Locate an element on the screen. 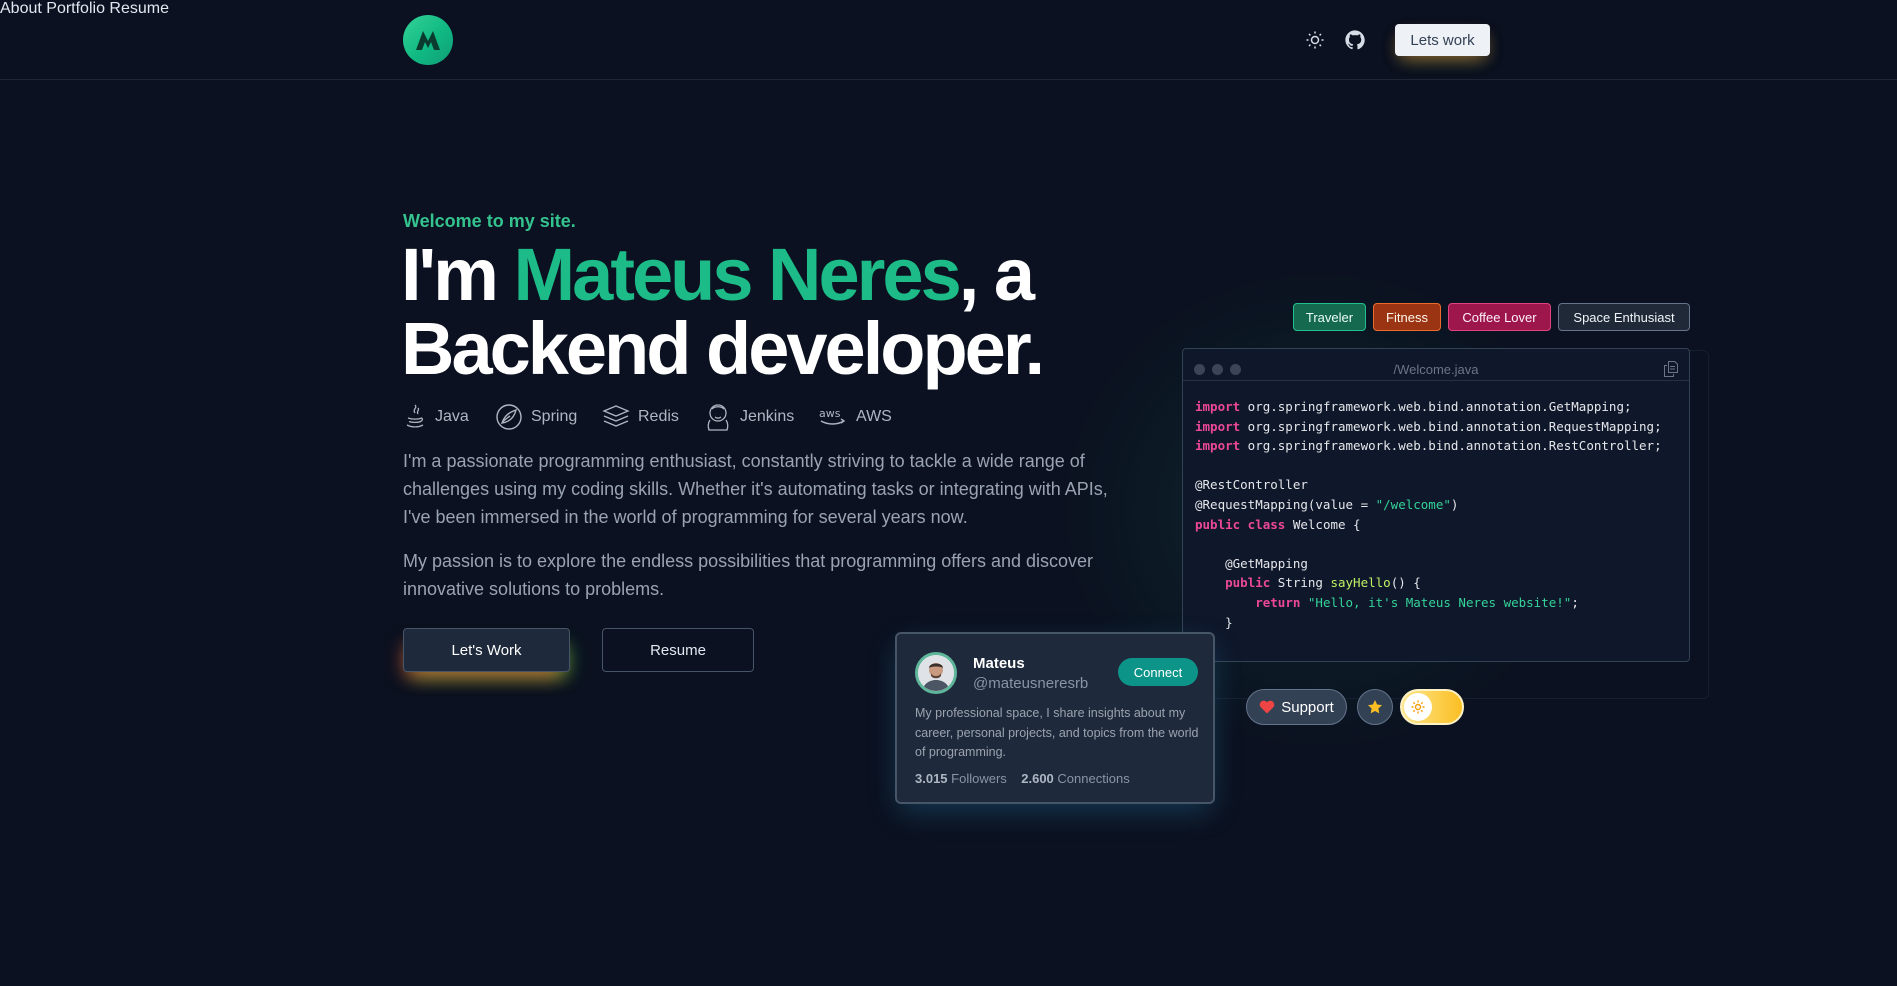  code-window-title: /Welcome.java is located at coordinates (1436, 369).